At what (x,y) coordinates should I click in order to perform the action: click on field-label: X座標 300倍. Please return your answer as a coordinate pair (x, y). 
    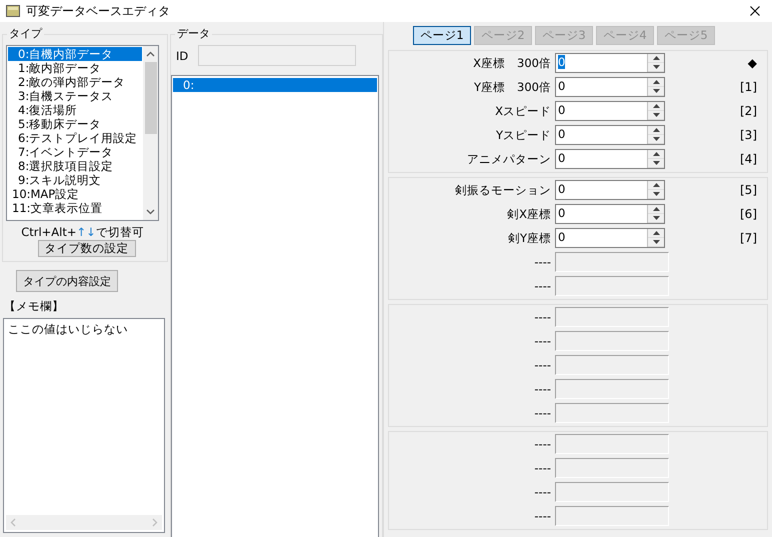
    Looking at the image, I should click on (512, 63).